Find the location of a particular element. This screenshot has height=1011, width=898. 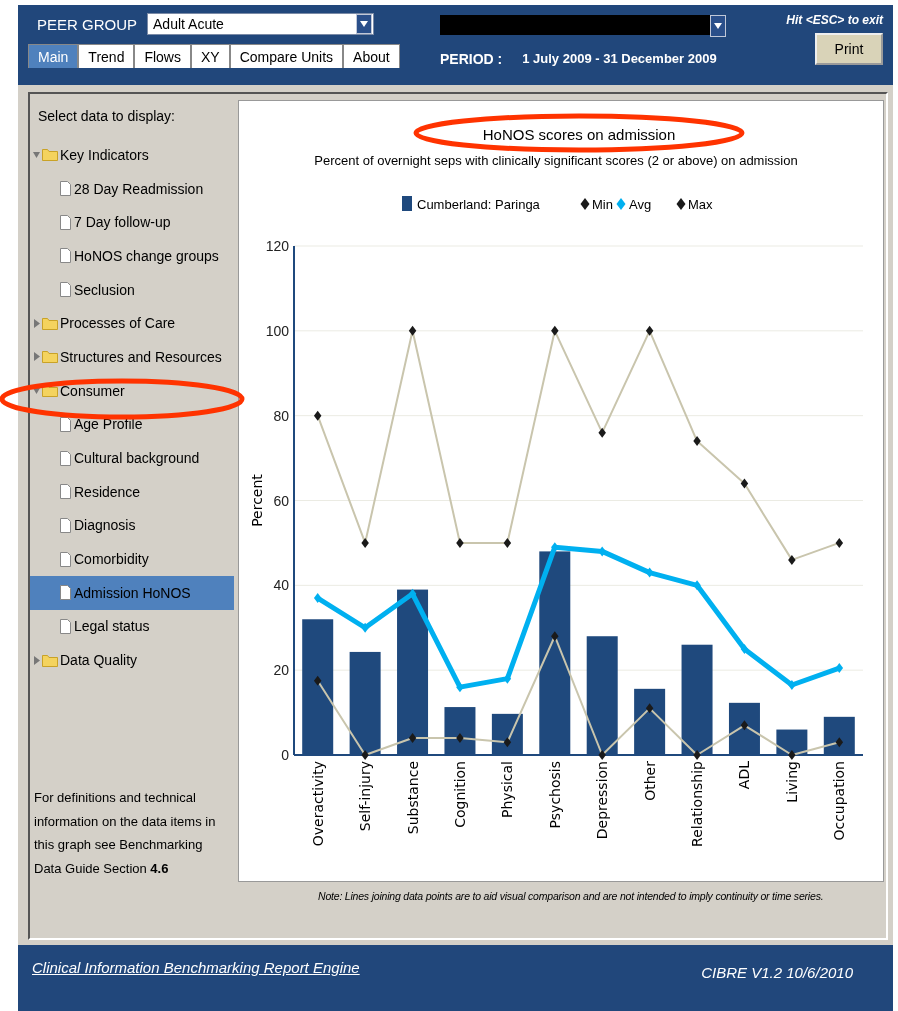

chart-title: HoNOS scores on admission is located at coordinates (579, 134).